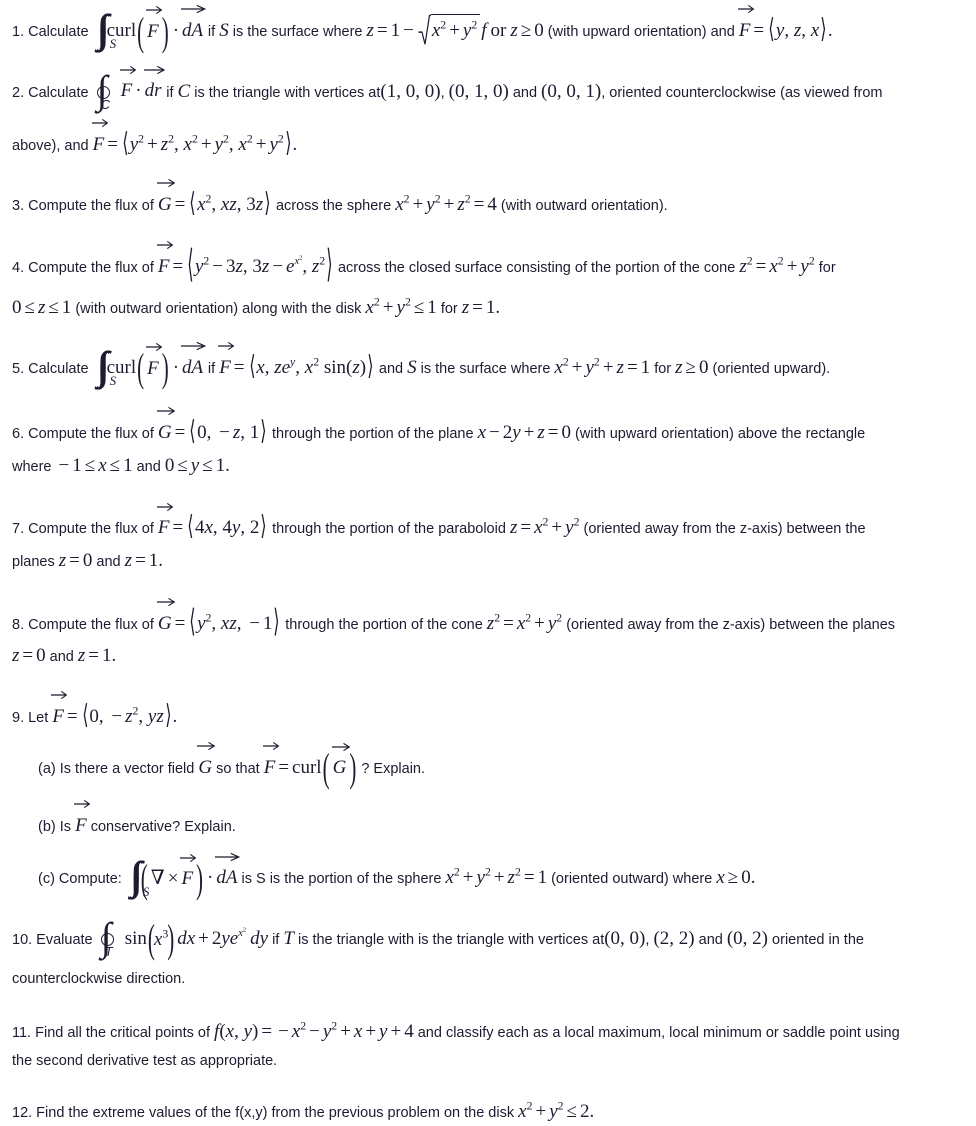  Describe the element at coordinates (33, 562) in the screenshot. I see `planes-text: planes` at that location.